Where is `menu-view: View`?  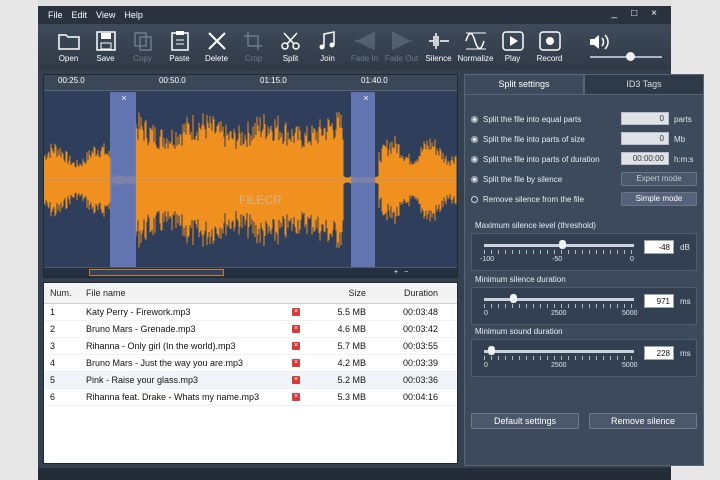
menu-view: View is located at coordinates (105, 15).